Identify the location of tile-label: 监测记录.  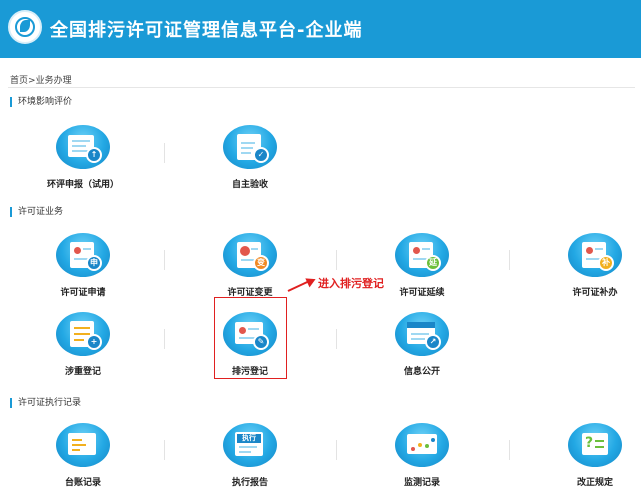
(421, 483).